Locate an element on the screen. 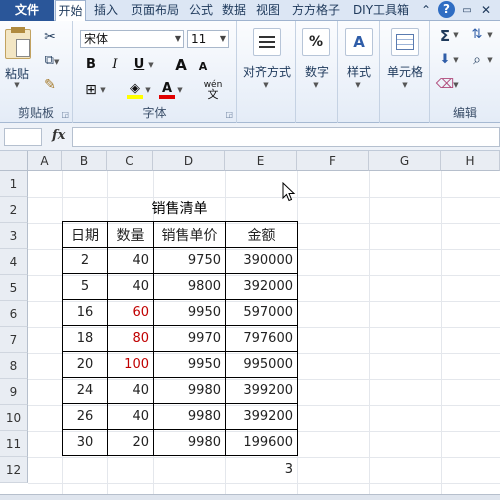 The height and width of the screenshot is (500, 500). cell-date: 2 is located at coordinates (85, 260).